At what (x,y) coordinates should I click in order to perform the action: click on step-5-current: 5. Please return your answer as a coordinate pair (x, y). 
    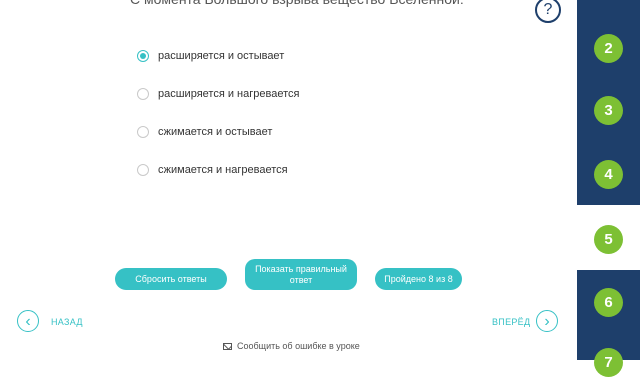
    Looking at the image, I should click on (608, 239).